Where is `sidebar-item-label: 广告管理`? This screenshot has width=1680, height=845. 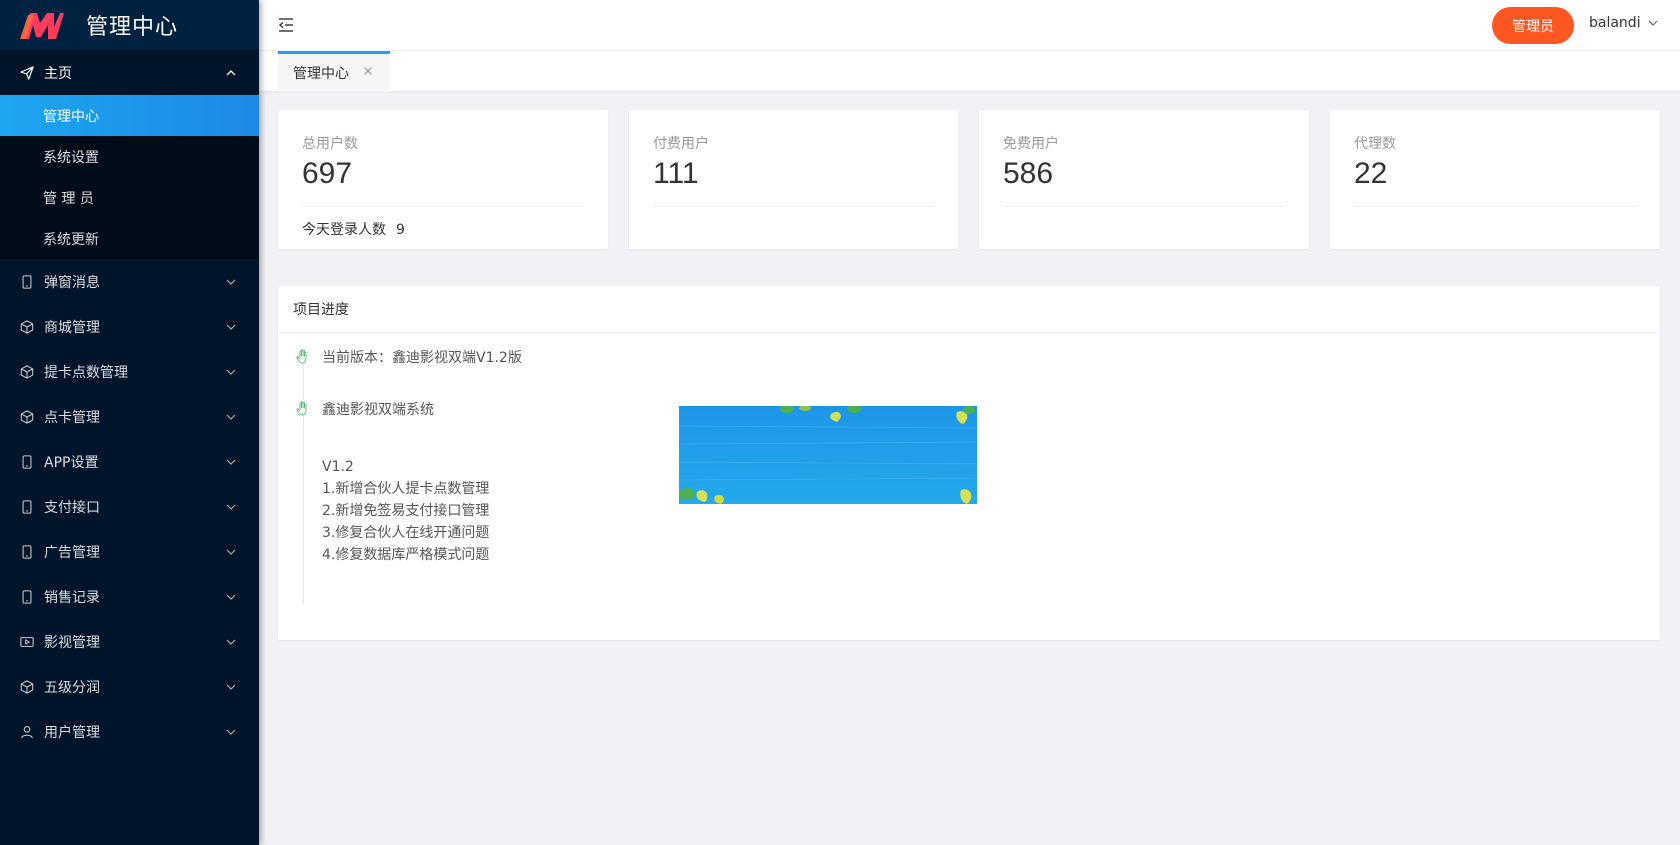
sidebar-item-label: 广告管理 is located at coordinates (72, 552).